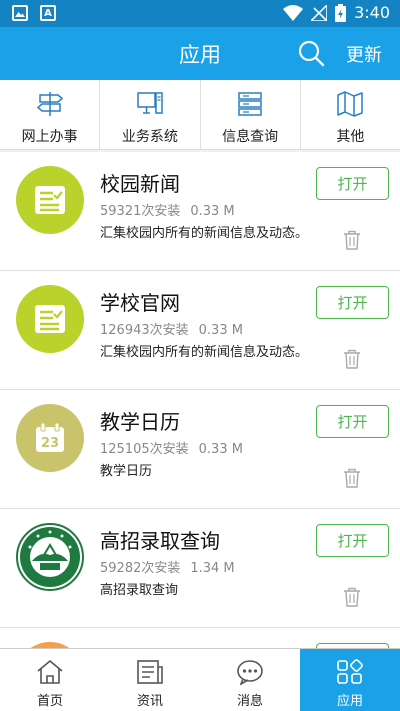 This screenshot has height=711, width=400. Describe the element at coordinates (150, 672) in the screenshot. I see `news-icon` at that location.